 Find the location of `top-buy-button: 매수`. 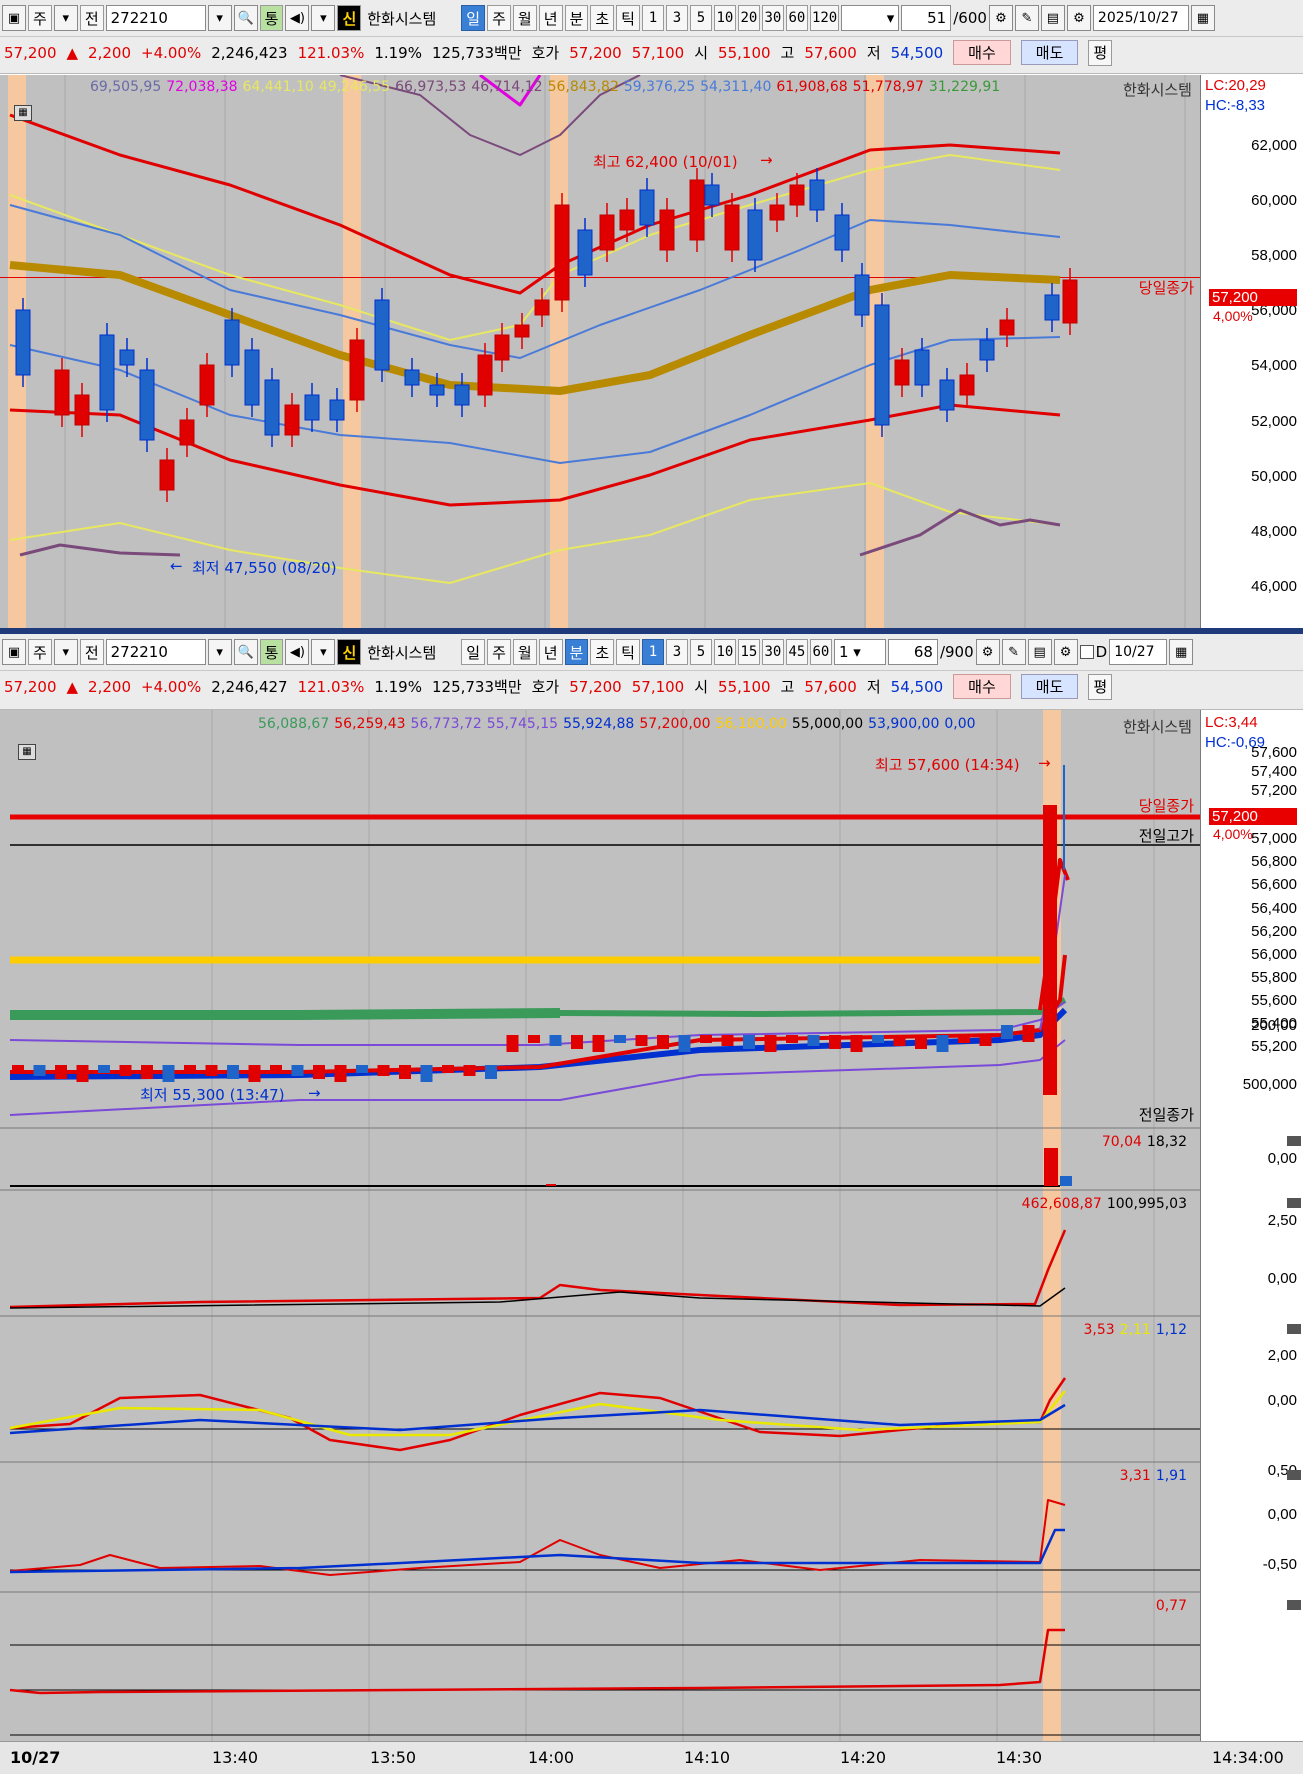

top-buy-button: 매수 is located at coordinates (982, 52).